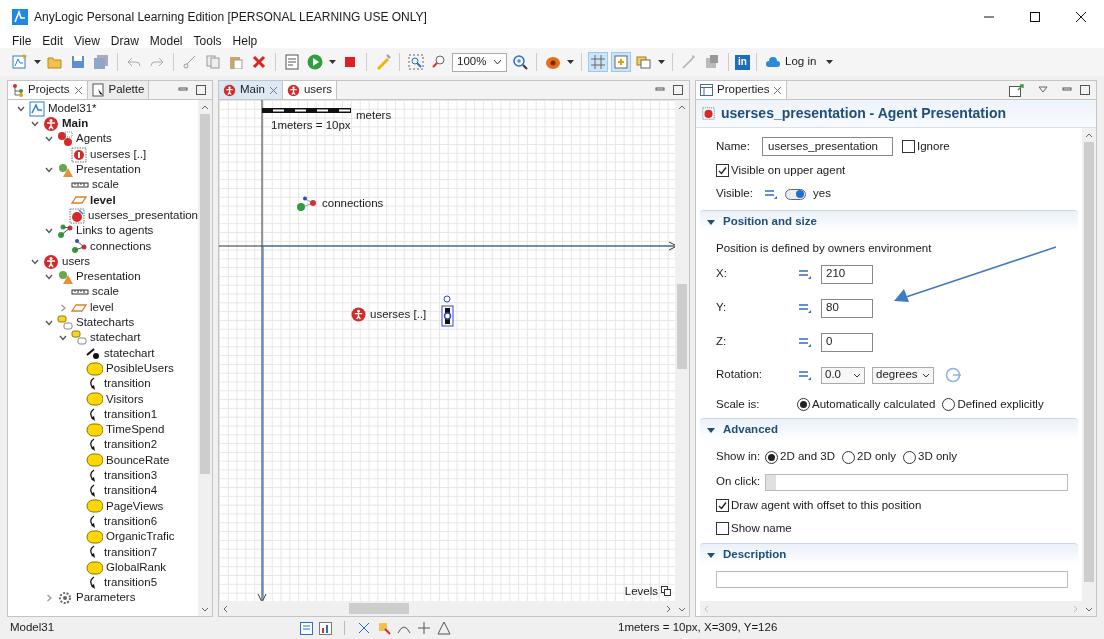 This screenshot has width=1104, height=639. I want to click on levels-button: Levels, so click(647, 591).